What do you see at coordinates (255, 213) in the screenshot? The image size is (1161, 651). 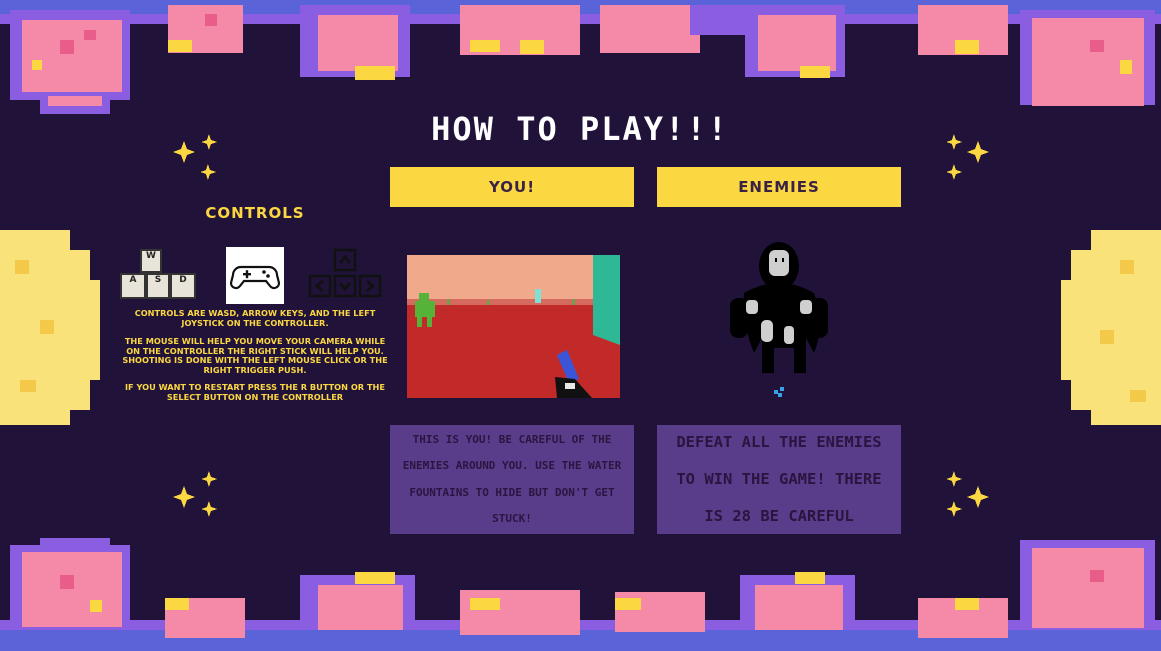 I see `controls-heading: CONTROLS` at bounding box center [255, 213].